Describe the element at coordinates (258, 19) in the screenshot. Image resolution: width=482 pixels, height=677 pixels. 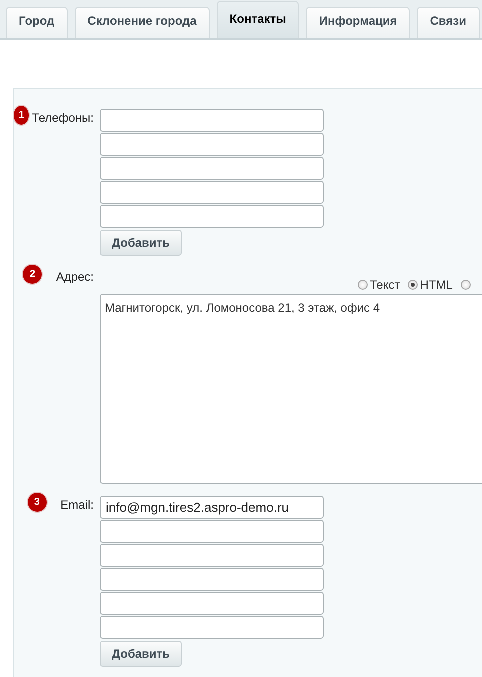
I see `tab: Контакты` at that location.